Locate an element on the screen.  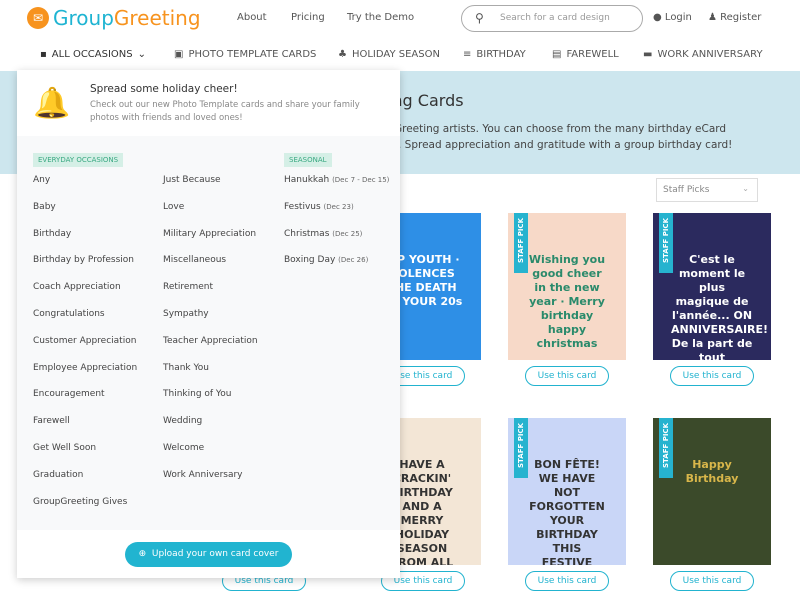
seasonal-item: Boxing Day (Dec 26) is located at coordinates (326, 260).